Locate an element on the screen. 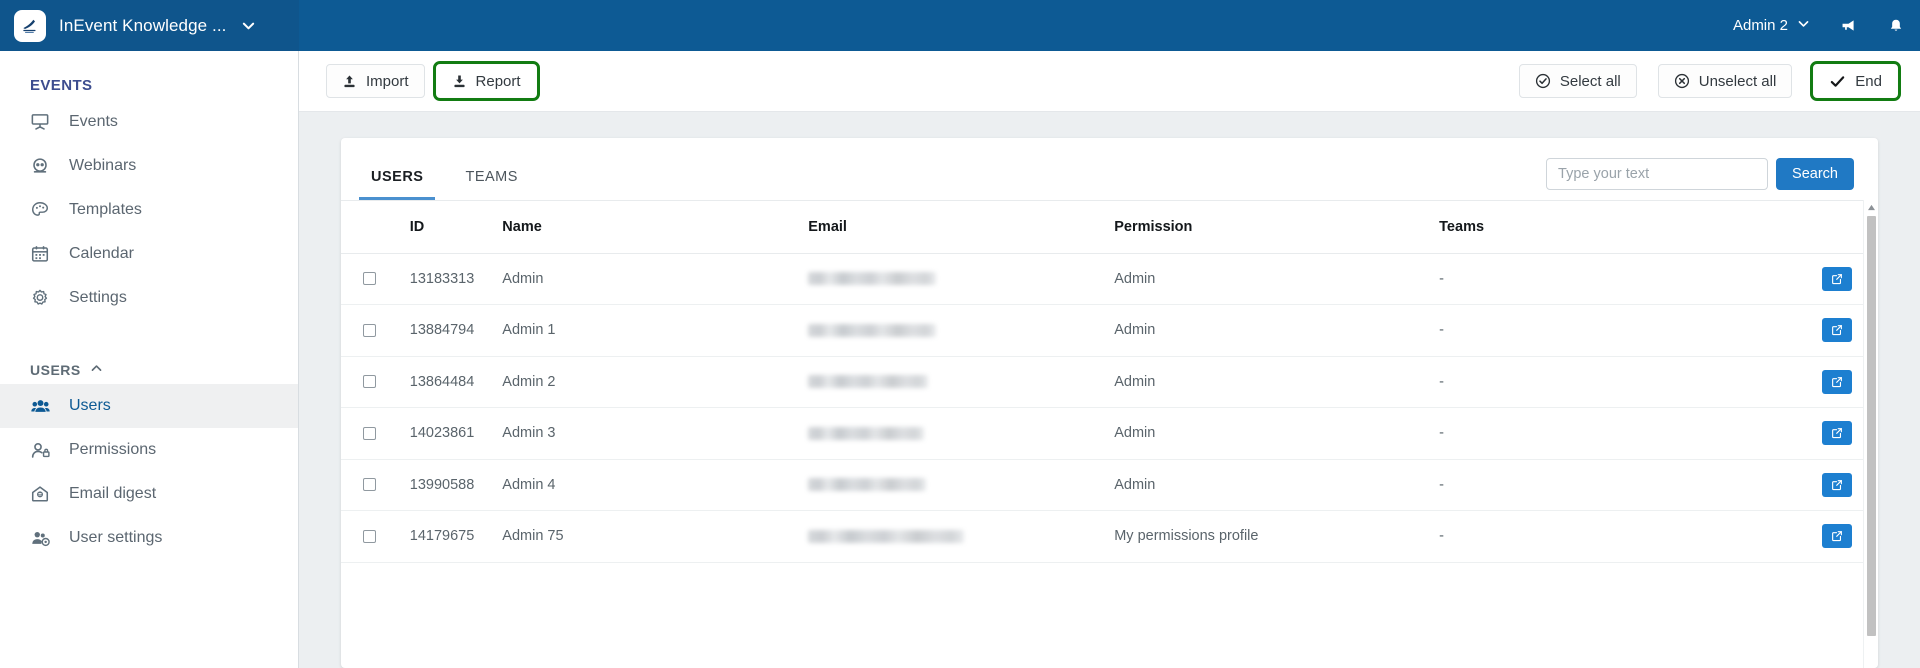  users-group-icon is located at coordinates (43, 406).